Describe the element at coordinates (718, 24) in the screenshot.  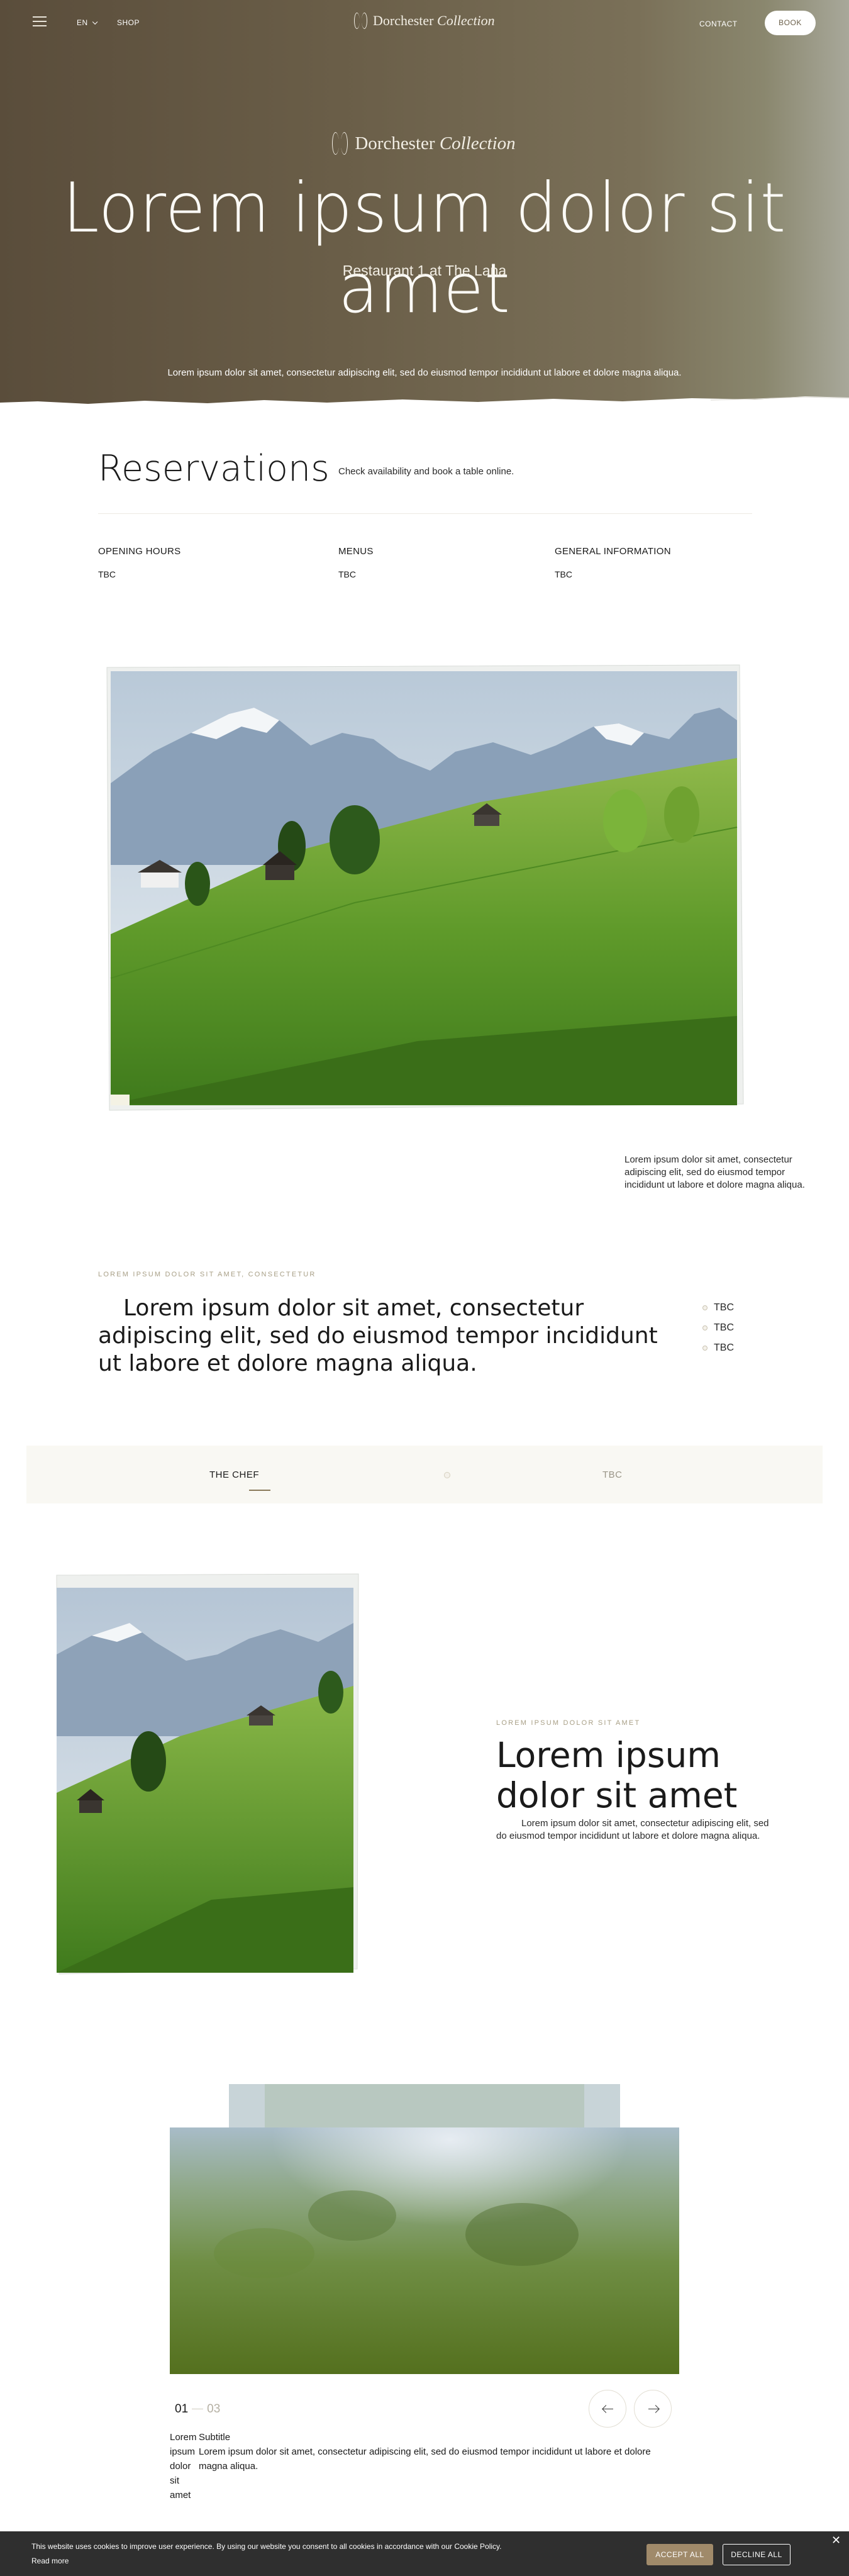
I see `contact-link: CONTACT` at that location.